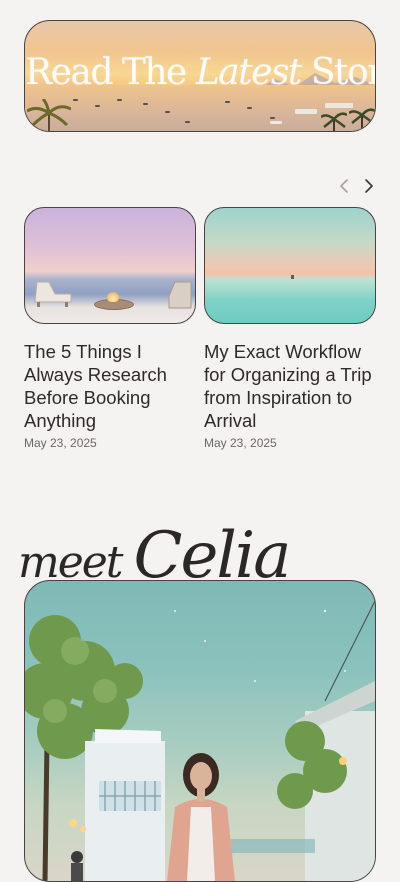  I want to click on hero-title-italic: Latest, so click(249, 72).